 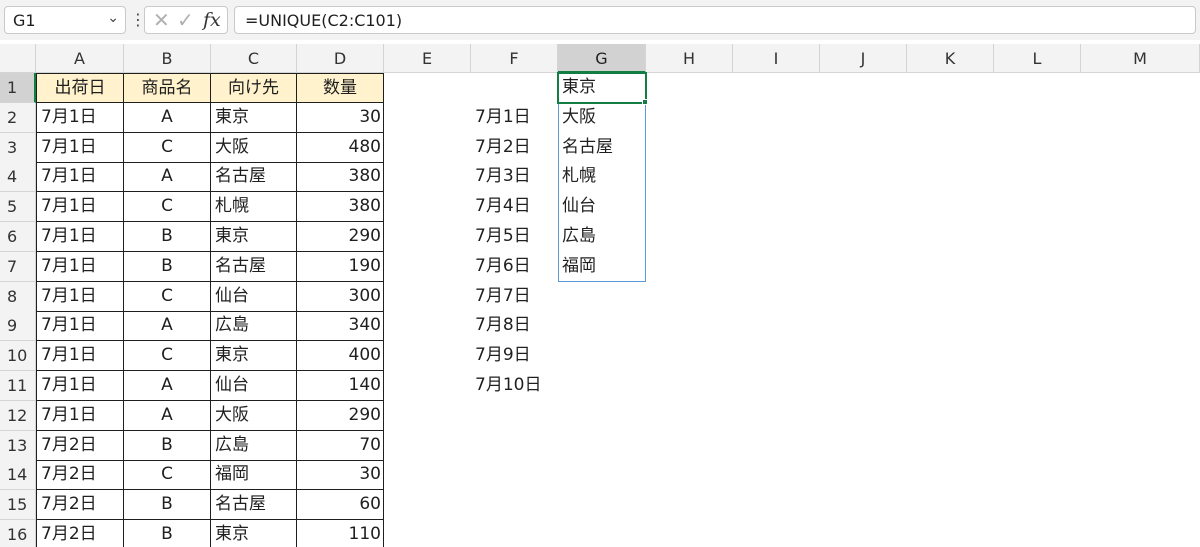 I want to click on table-cell: 30, so click(x=340, y=117).